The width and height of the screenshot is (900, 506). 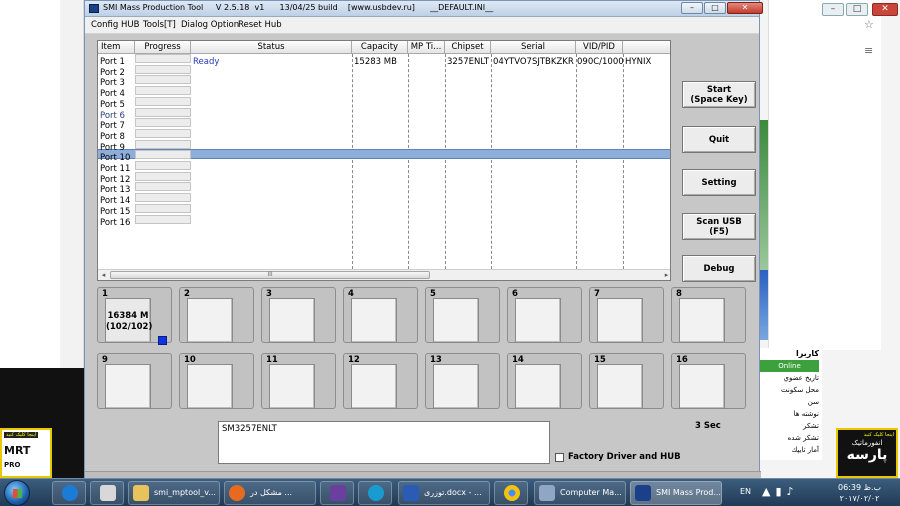 I want to click on table-row-port-6: Port 6, so click(x=112, y=116).